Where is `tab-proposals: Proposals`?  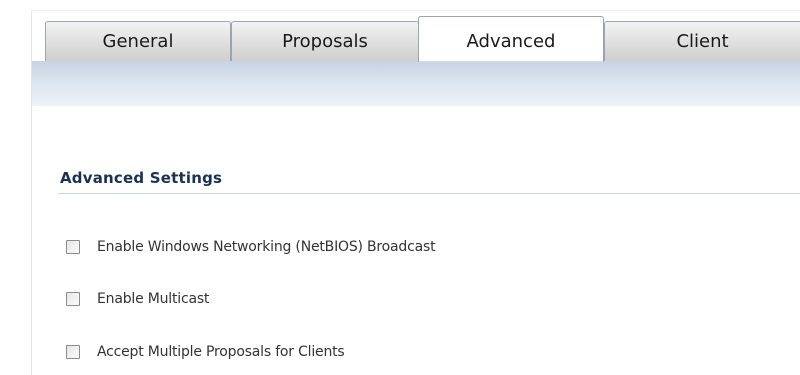
tab-proposals: Proposals is located at coordinates (325, 41).